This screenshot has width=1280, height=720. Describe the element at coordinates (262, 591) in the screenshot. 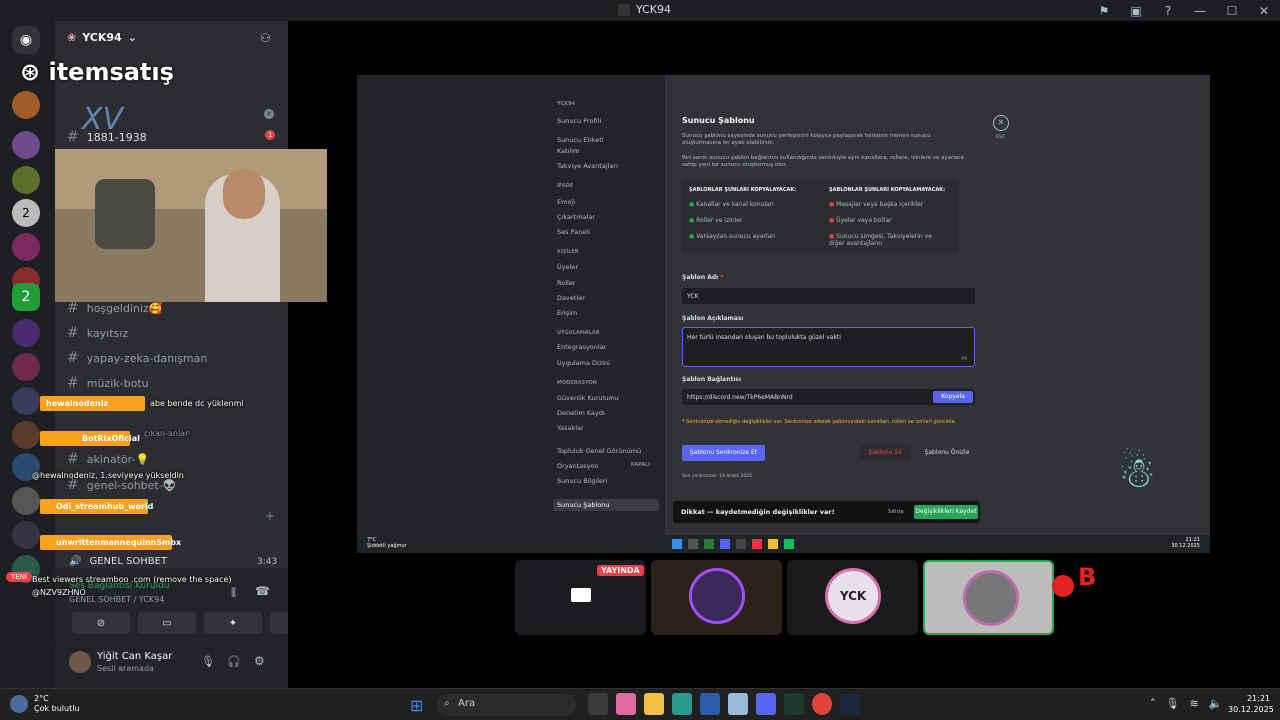

I see `disconnect-icon: ☎` at that location.